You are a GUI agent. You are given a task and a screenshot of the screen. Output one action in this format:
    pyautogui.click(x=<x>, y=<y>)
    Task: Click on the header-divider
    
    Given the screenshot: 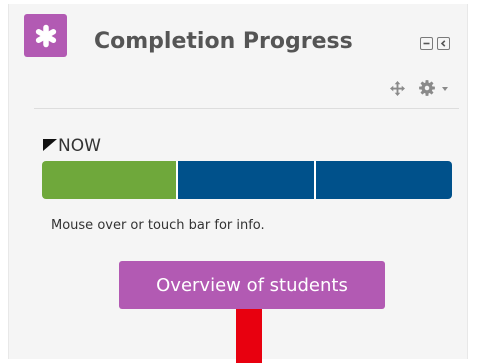 What is the action you would take?
    pyautogui.click(x=246, y=108)
    